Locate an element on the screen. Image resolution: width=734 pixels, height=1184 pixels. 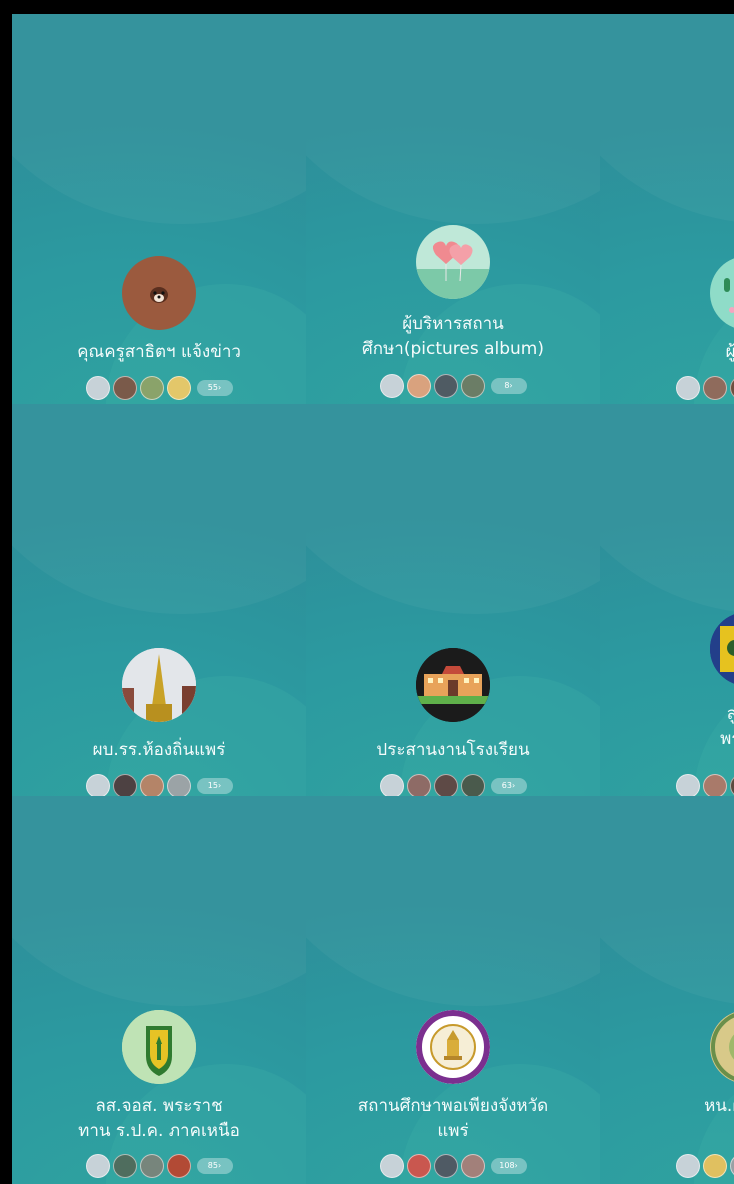
scout-badge-icon is located at coordinates (159, 1047).